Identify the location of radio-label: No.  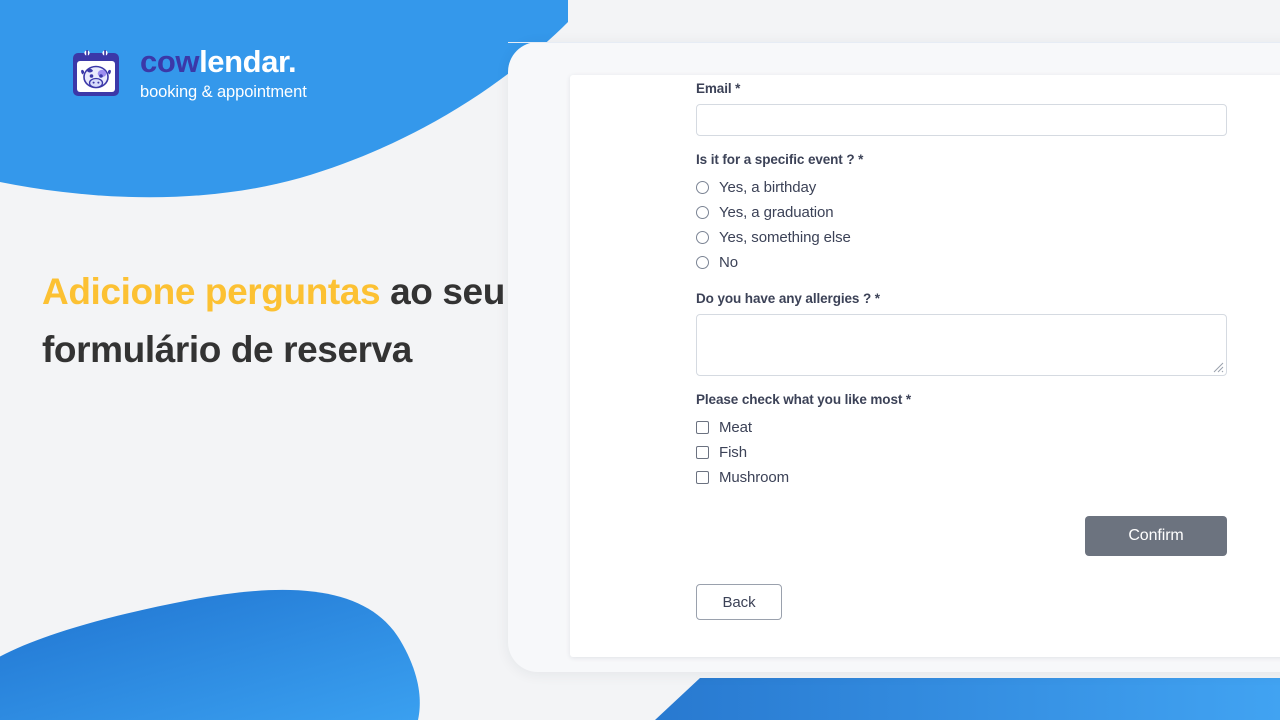
(728, 262).